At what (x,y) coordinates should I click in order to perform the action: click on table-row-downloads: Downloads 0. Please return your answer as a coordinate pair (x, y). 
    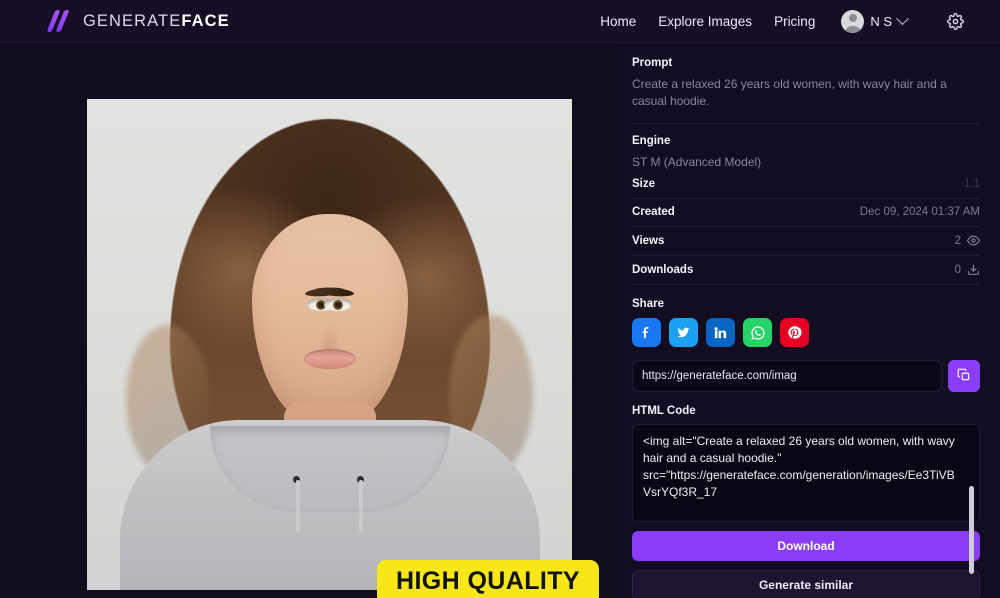
    Looking at the image, I should click on (806, 271).